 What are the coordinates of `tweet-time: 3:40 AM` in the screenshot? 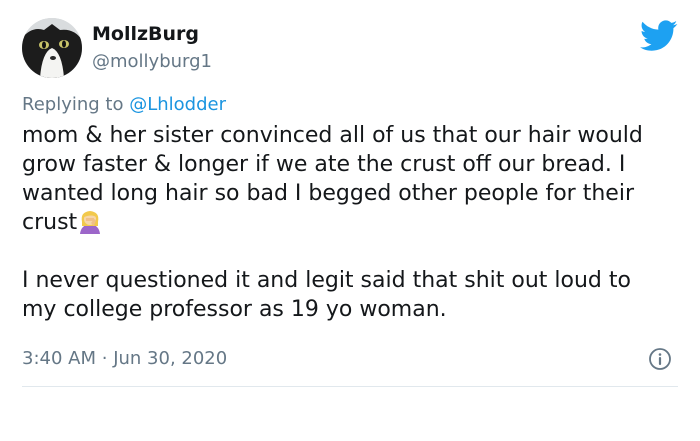 It's located at (59, 358).